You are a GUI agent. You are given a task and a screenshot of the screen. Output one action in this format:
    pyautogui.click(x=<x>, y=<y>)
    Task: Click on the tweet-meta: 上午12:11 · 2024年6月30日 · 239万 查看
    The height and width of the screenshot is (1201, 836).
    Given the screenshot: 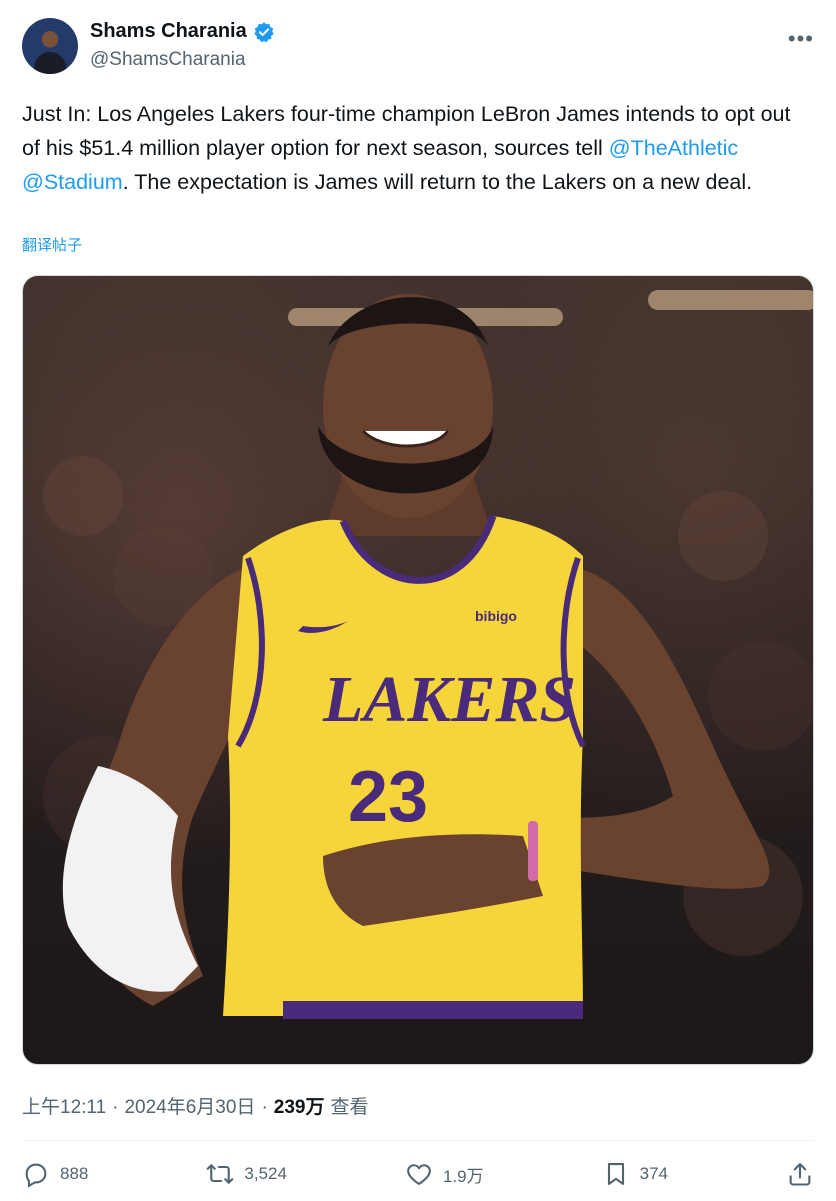 What is the action you would take?
    pyautogui.click(x=195, y=1105)
    